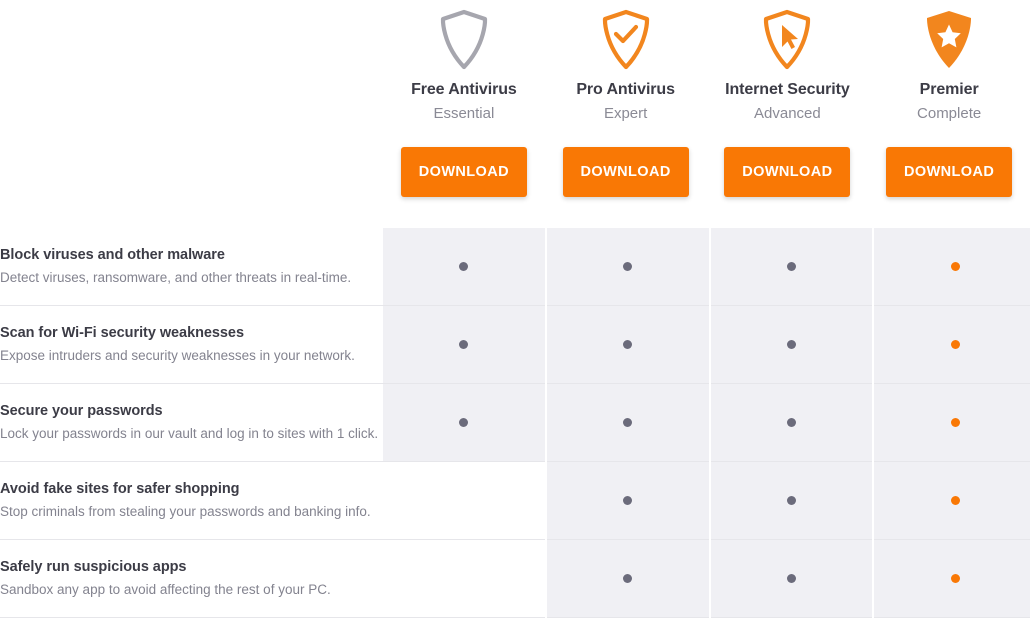  What do you see at coordinates (949, 89) in the screenshot?
I see `plan-name: Premier` at bounding box center [949, 89].